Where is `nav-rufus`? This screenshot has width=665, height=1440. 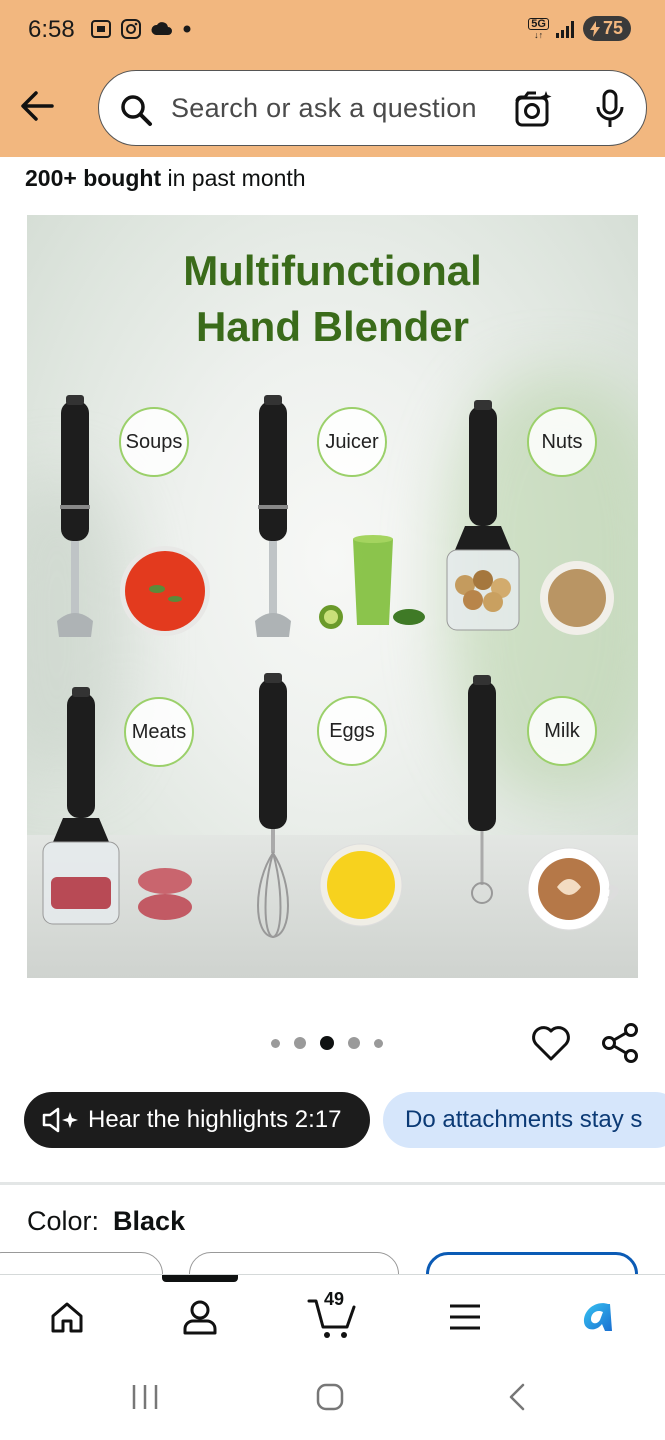
nav-rufus is located at coordinates (598, 1317).